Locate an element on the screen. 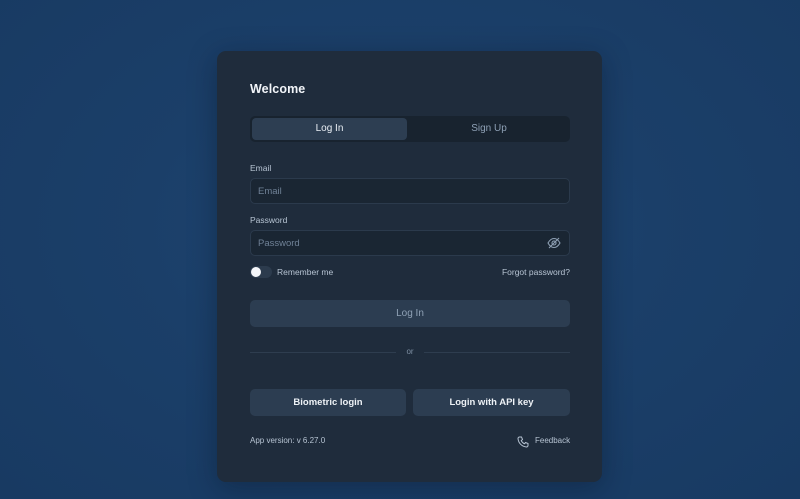 Image resolution: width=800 pixels, height=499 pixels. auth-tabs: Log In Sign Up is located at coordinates (410, 129).